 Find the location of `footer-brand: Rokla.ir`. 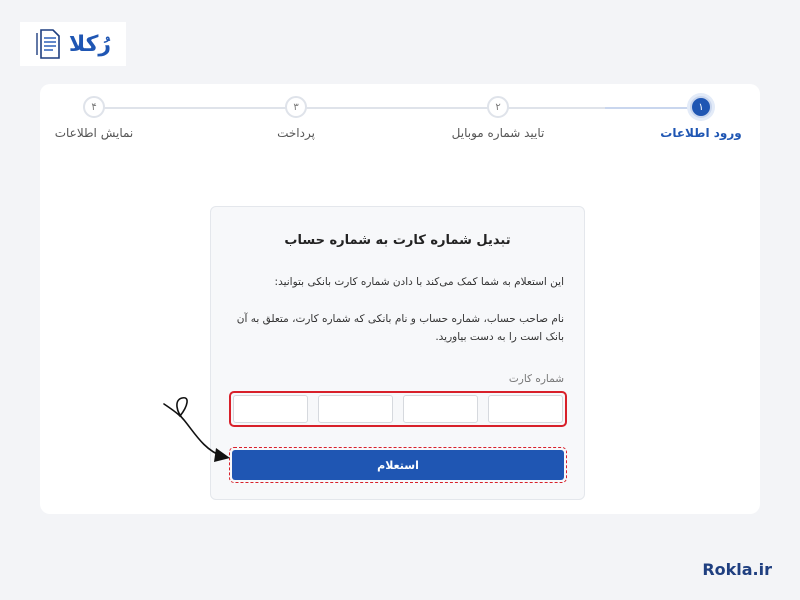

footer-brand: Rokla.ir is located at coordinates (737, 569).